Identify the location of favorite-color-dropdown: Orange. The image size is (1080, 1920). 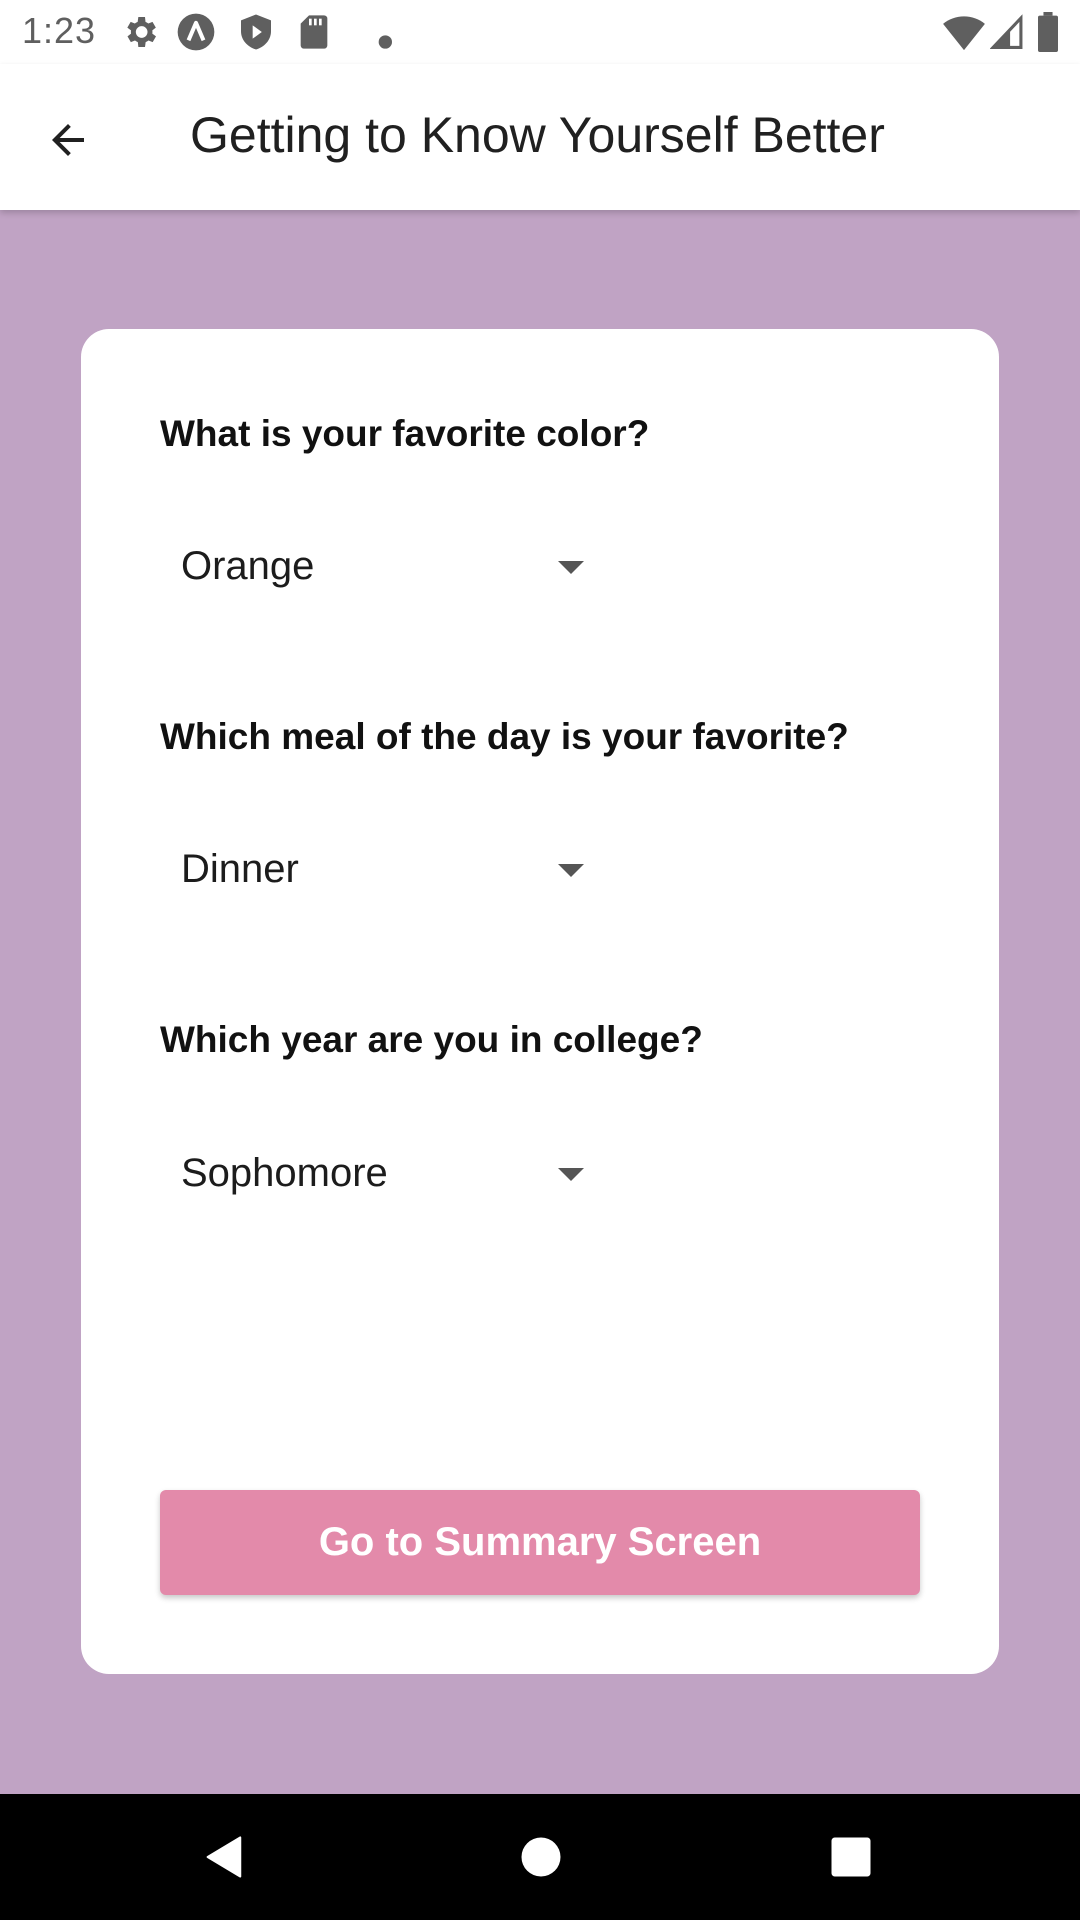
(372, 567).